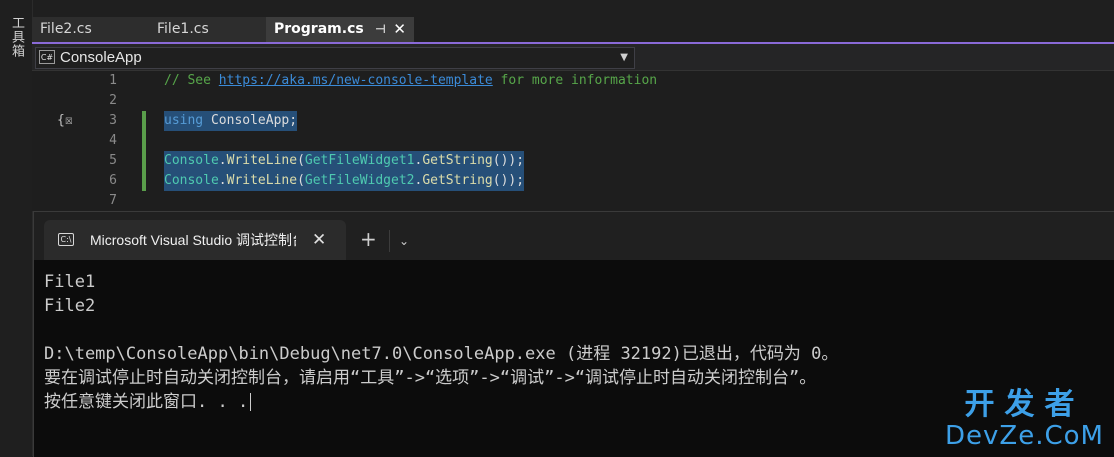 The height and width of the screenshot is (457, 1114). What do you see at coordinates (250, 120) in the screenshot?
I see `code-text: ConsoleApp;` at bounding box center [250, 120].